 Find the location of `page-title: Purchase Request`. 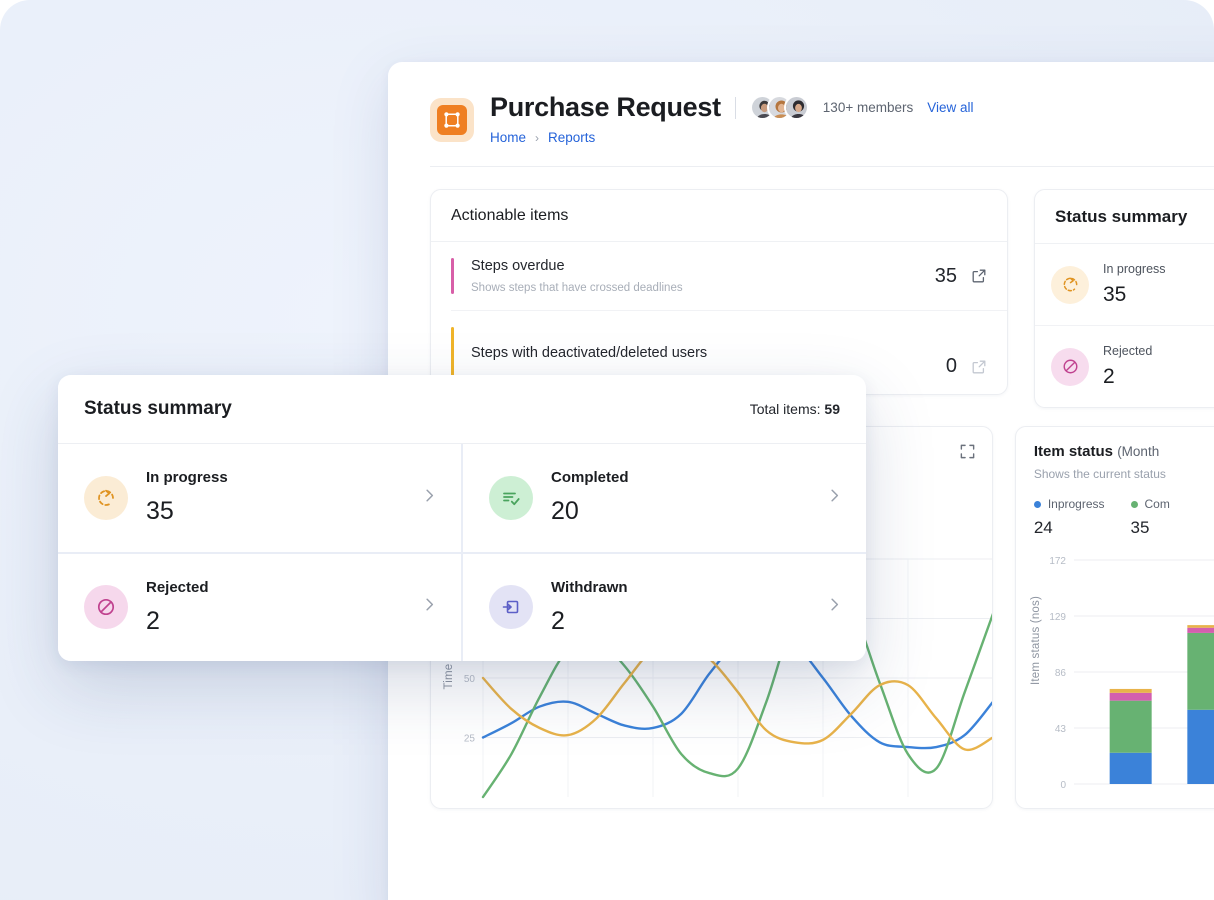

page-title: Purchase Request is located at coordinates (605, 107).